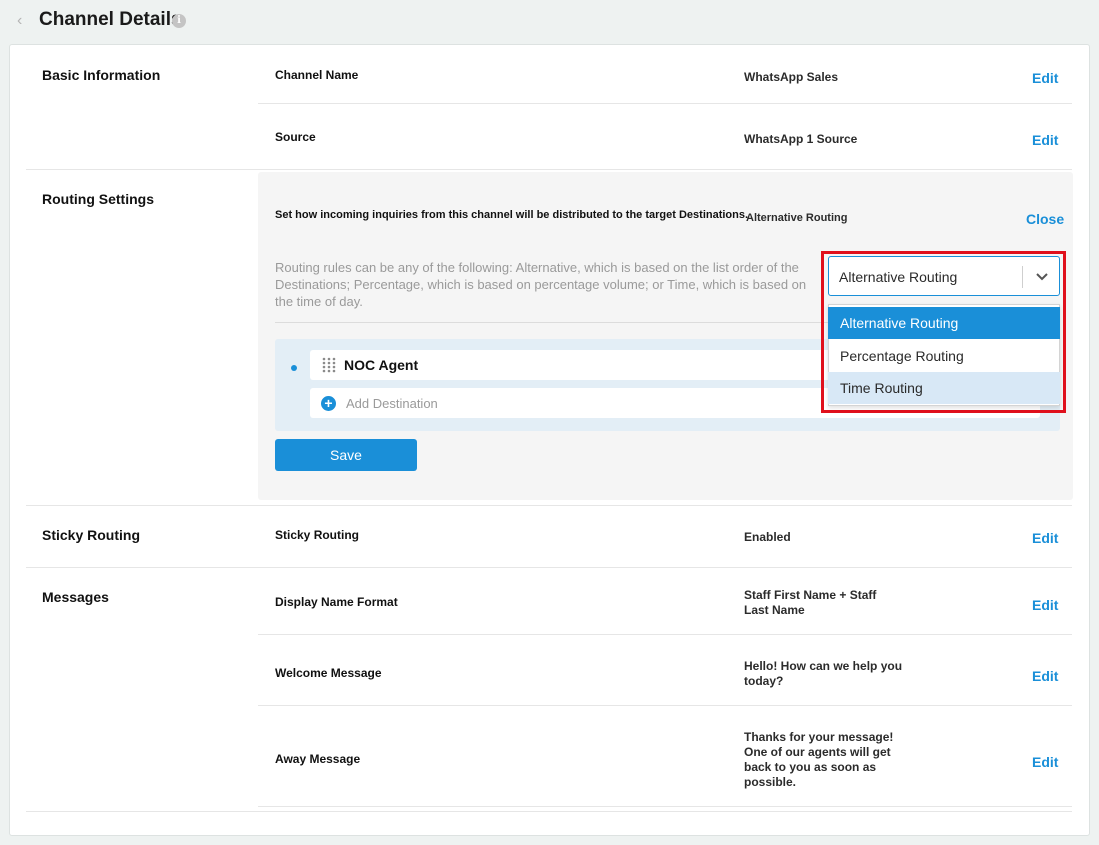 The image size is (1099, 845). What do you see at coordinates (381, 365) in the screenshot?
I see `destination-name: NOC Agent` at bounding box center [381, 365].